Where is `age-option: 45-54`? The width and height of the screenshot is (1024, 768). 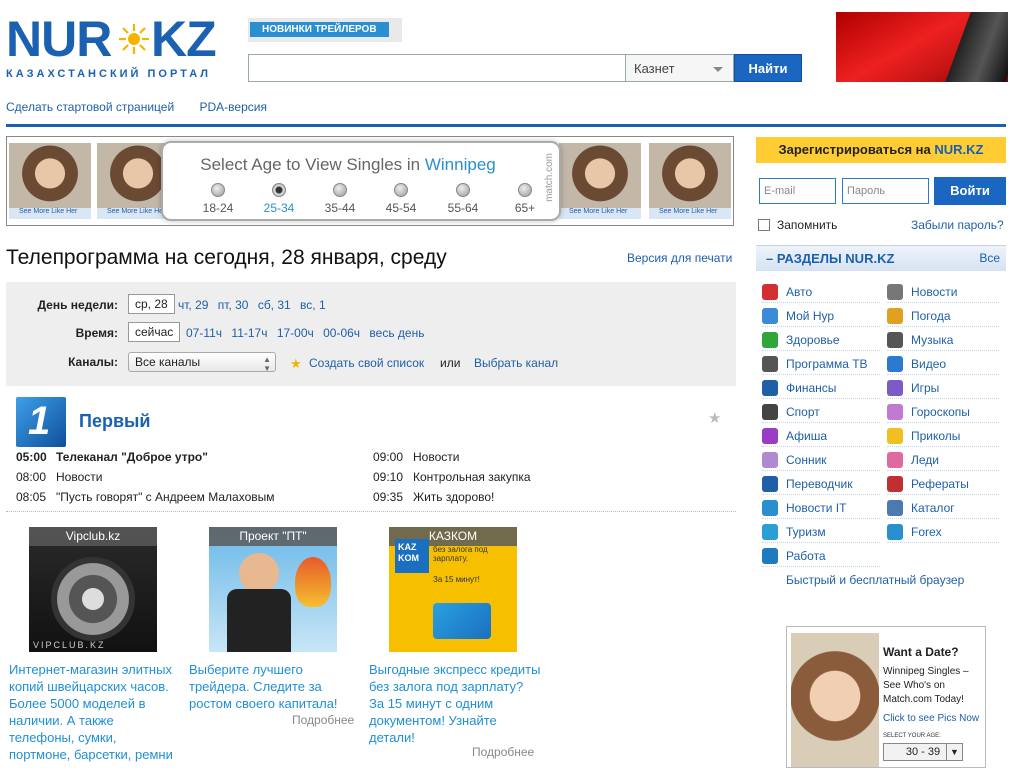
age-option: 45-54 is located at coordinates (401, 199).